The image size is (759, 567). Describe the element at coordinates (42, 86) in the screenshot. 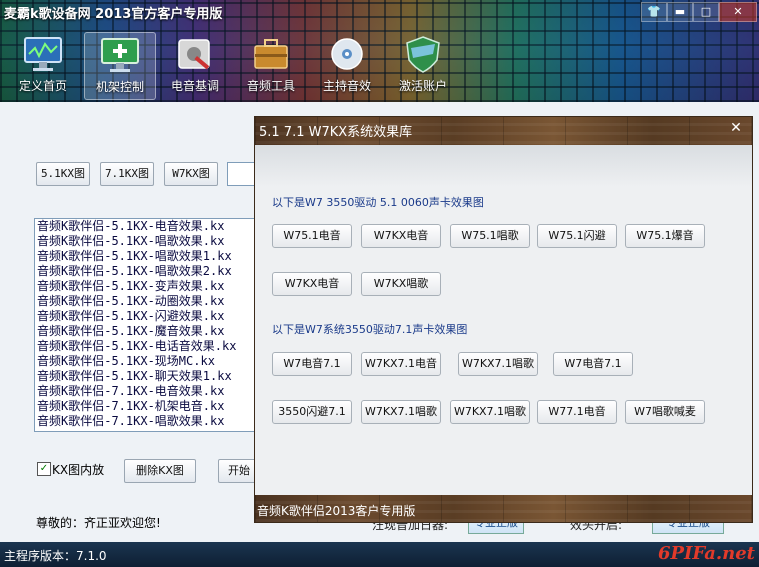

I see `nav-label: 定义首页` at that location.